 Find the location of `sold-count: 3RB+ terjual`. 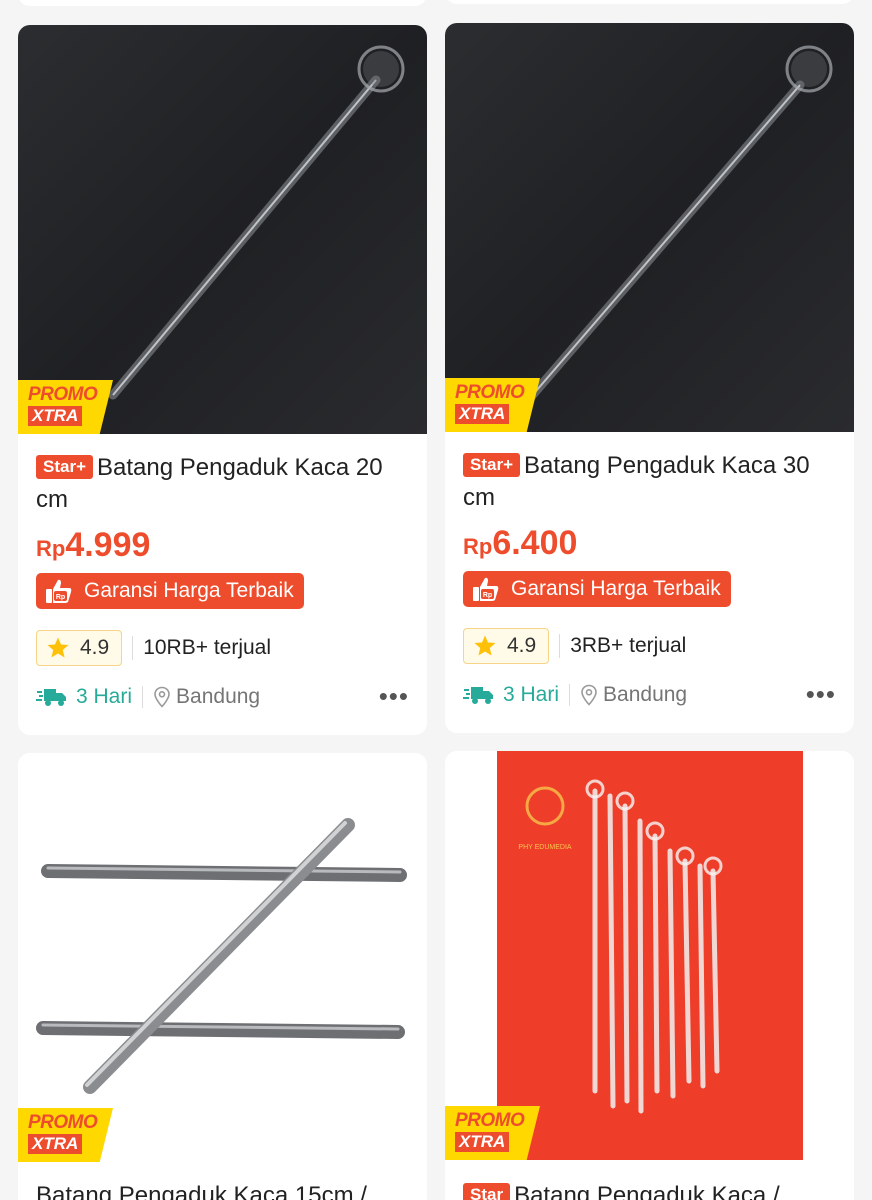

sold-count: 3RB+ terjual is located at coordinates (628, 645).